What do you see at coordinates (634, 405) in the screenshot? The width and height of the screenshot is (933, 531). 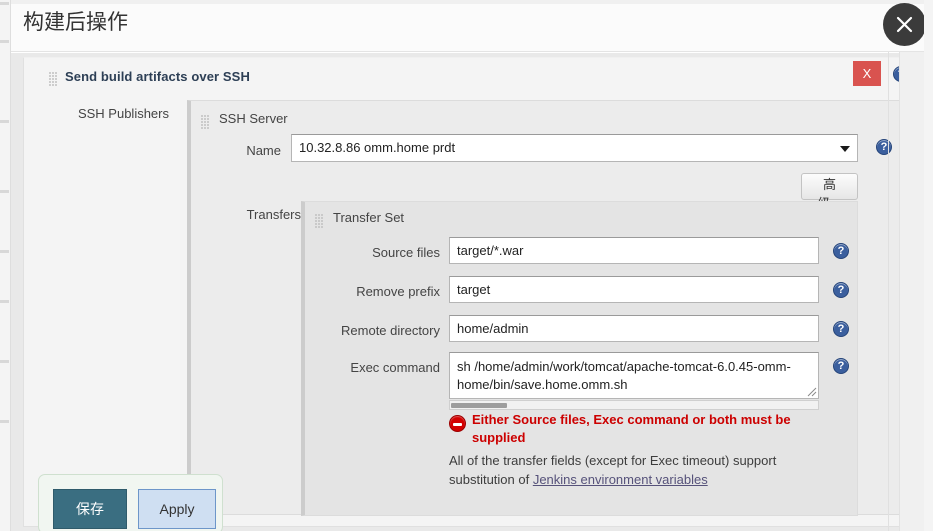 I see `exec-command-scrollbar` at bounding box center [634, 405].